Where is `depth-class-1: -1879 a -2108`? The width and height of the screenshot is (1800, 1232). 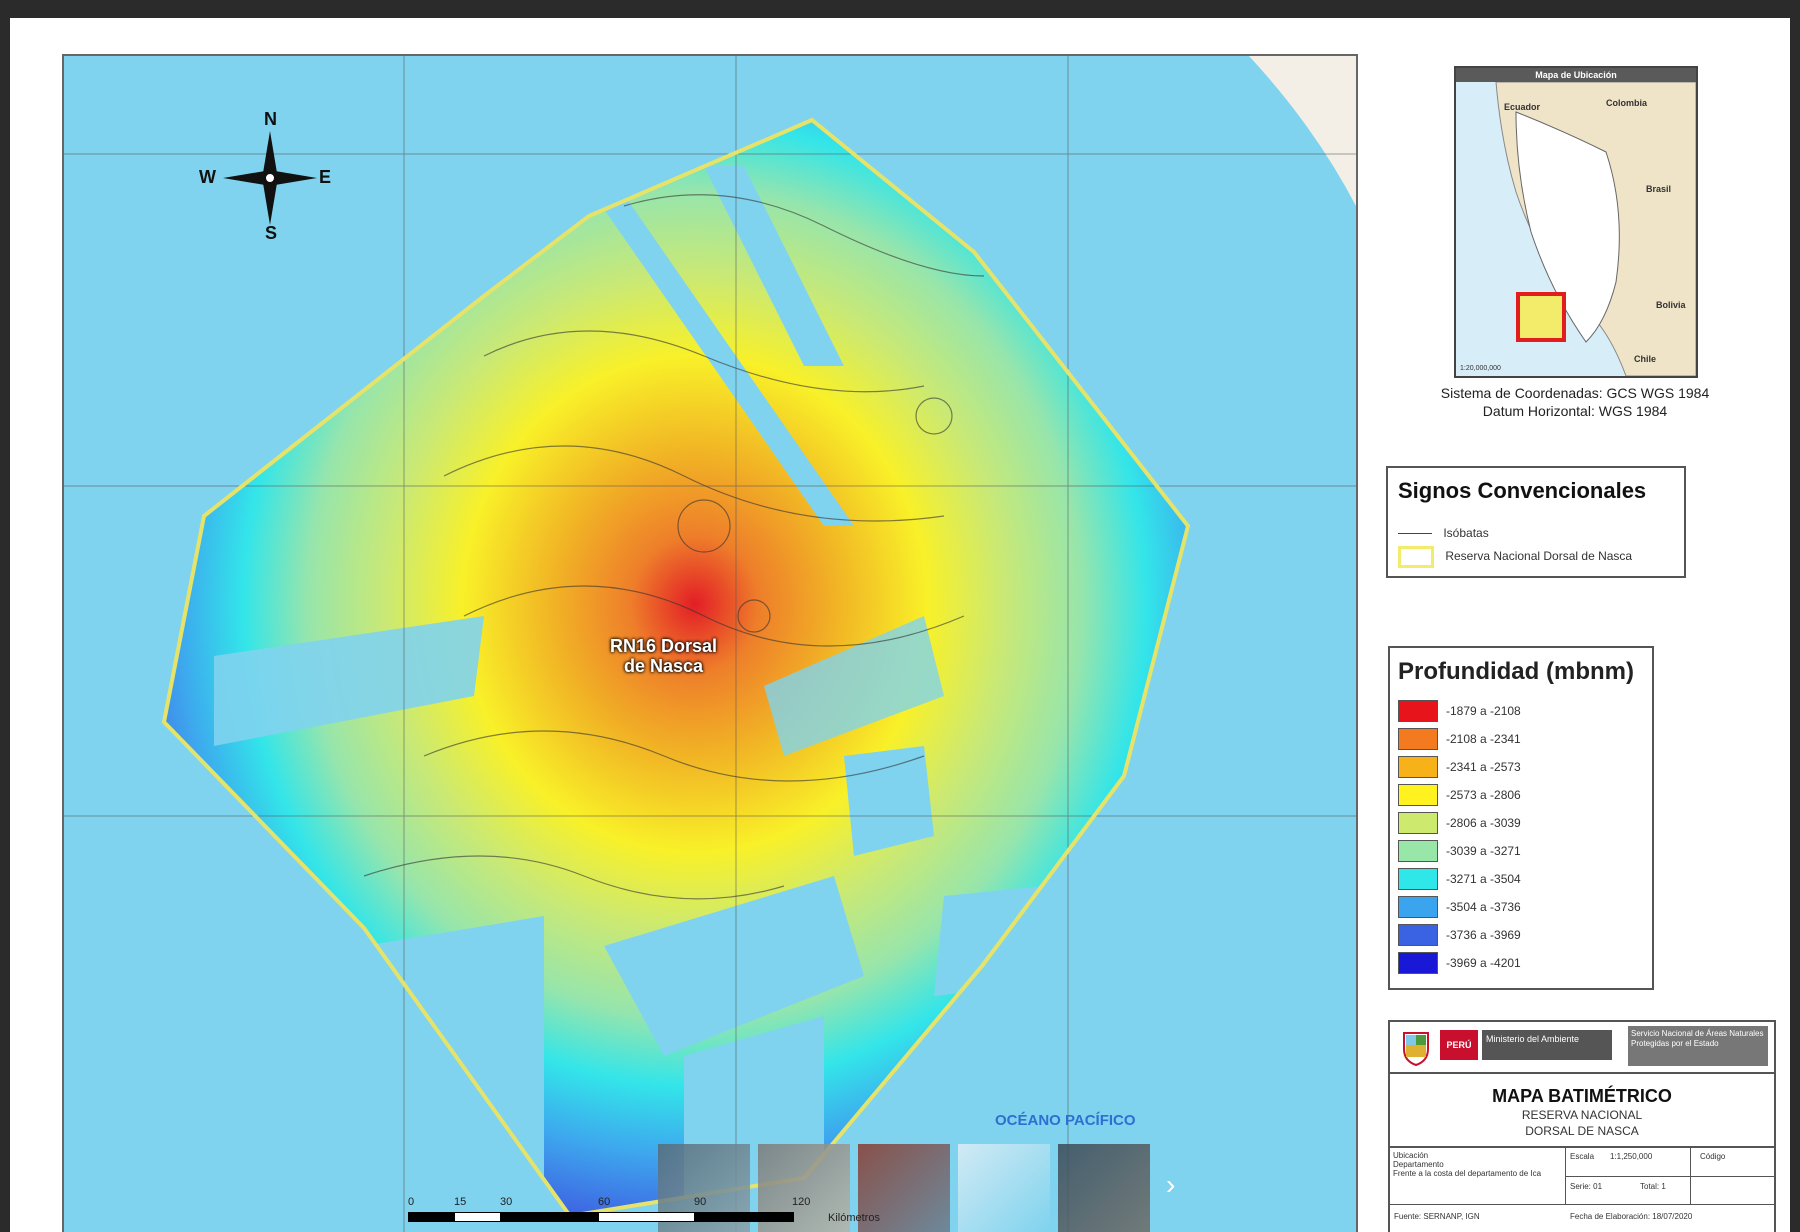
depth-class-1: -1879 a -2108 is located at coordinates (1459, 711).